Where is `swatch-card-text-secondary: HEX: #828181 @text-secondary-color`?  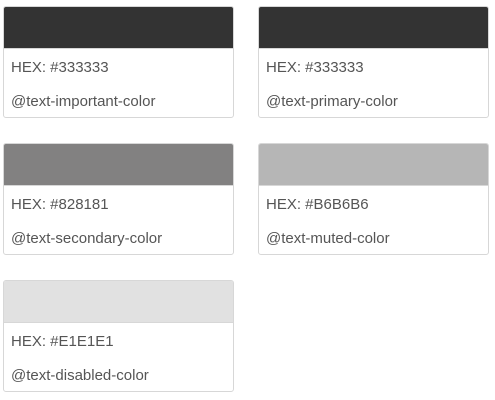 swatch-card-text-secondary: HEX: #828181 @text-secondary-color is located at coordinates (118, 199).